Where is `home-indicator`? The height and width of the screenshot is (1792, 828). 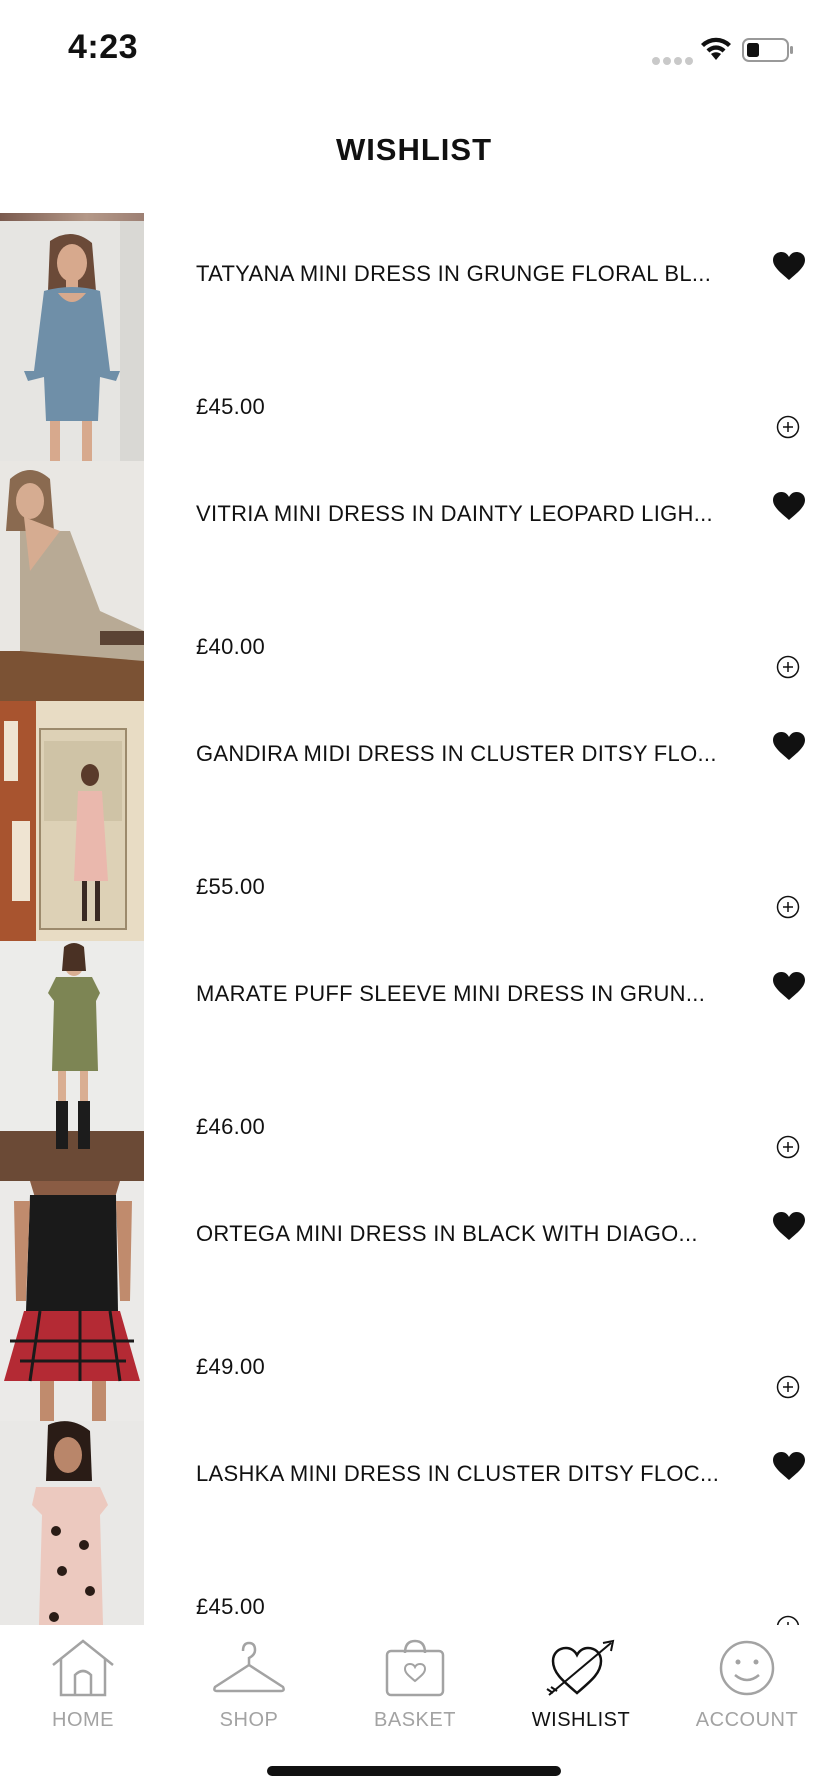 home-indicator is located at coordinates (414, 1771).